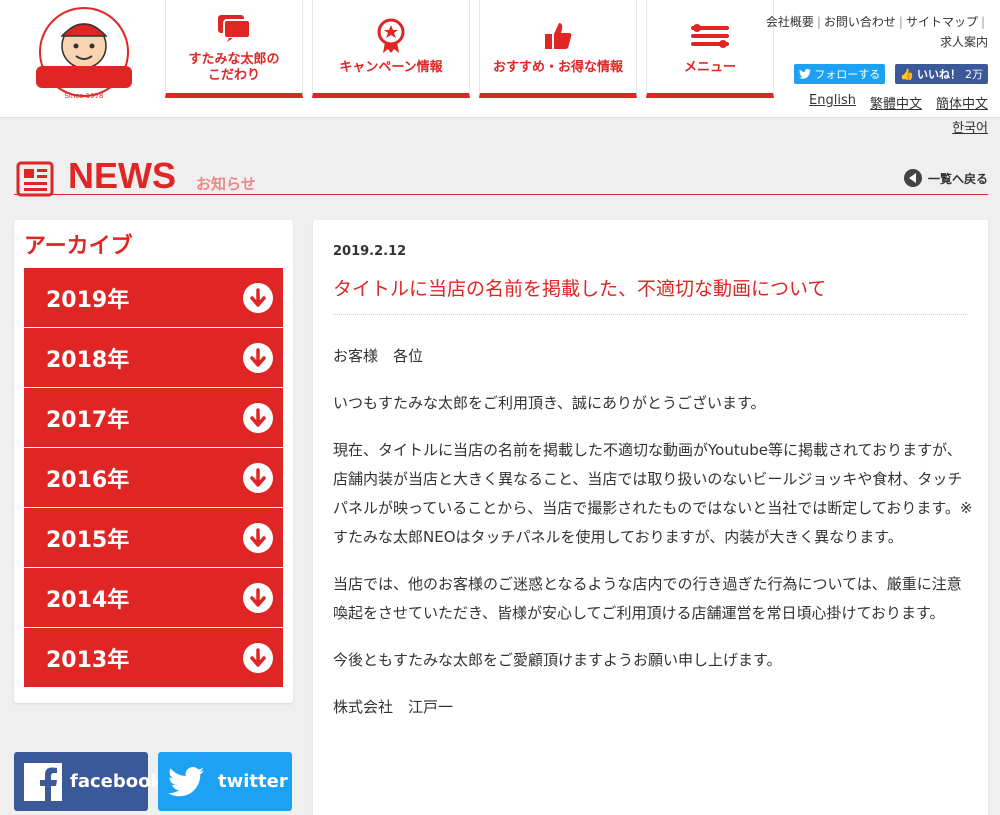 The height and width of the screenshot is (815, 1000). What do you see at coordinates (378, 356) in the screenshot?
I see `article-paragraph: お客様 各位` at bounding box center [378, 356].